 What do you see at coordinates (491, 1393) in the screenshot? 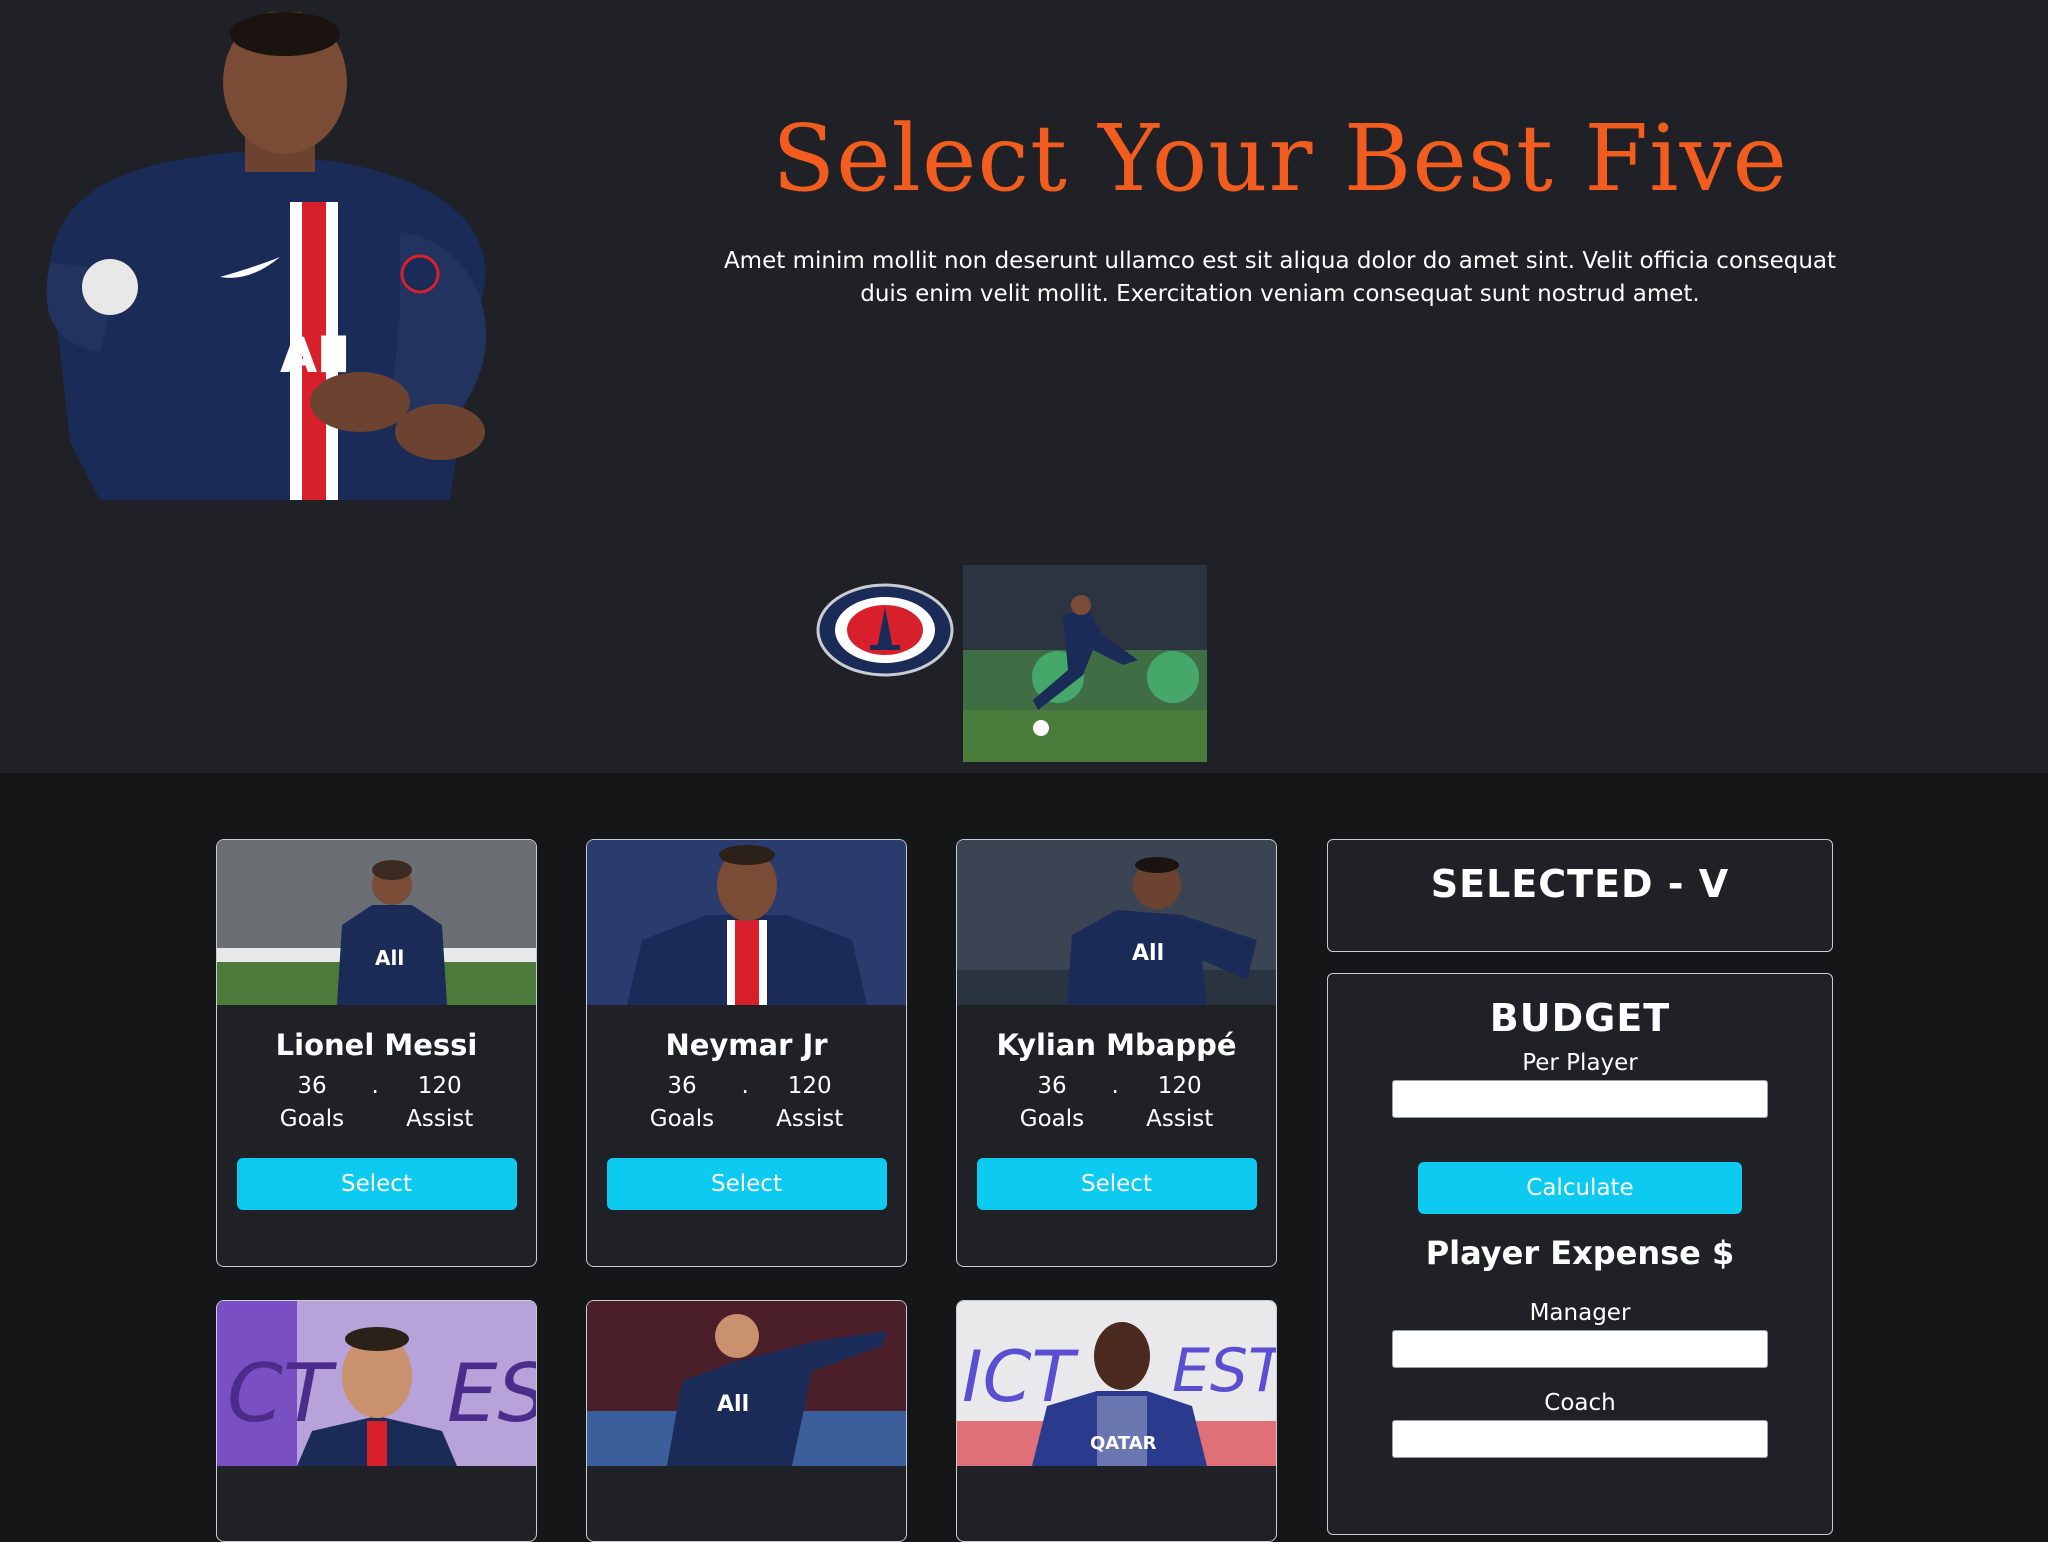
I see `svg-text: ES` at bounding box center [491, 1393].